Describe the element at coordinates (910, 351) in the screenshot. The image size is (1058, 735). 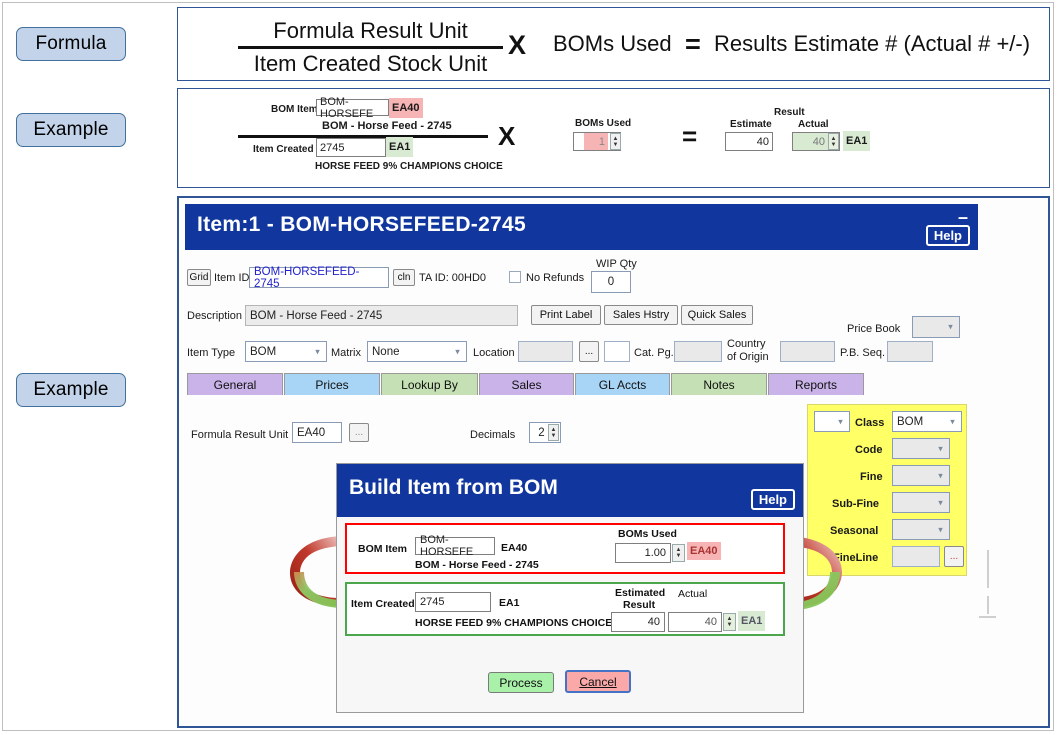
I see `pb-seq-input` at that location.